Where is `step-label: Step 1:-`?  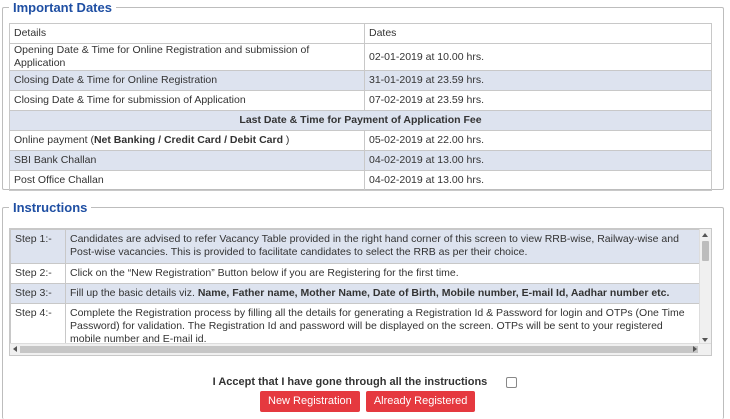 step-label: Step 1:- is located at coordinates (38, 246).